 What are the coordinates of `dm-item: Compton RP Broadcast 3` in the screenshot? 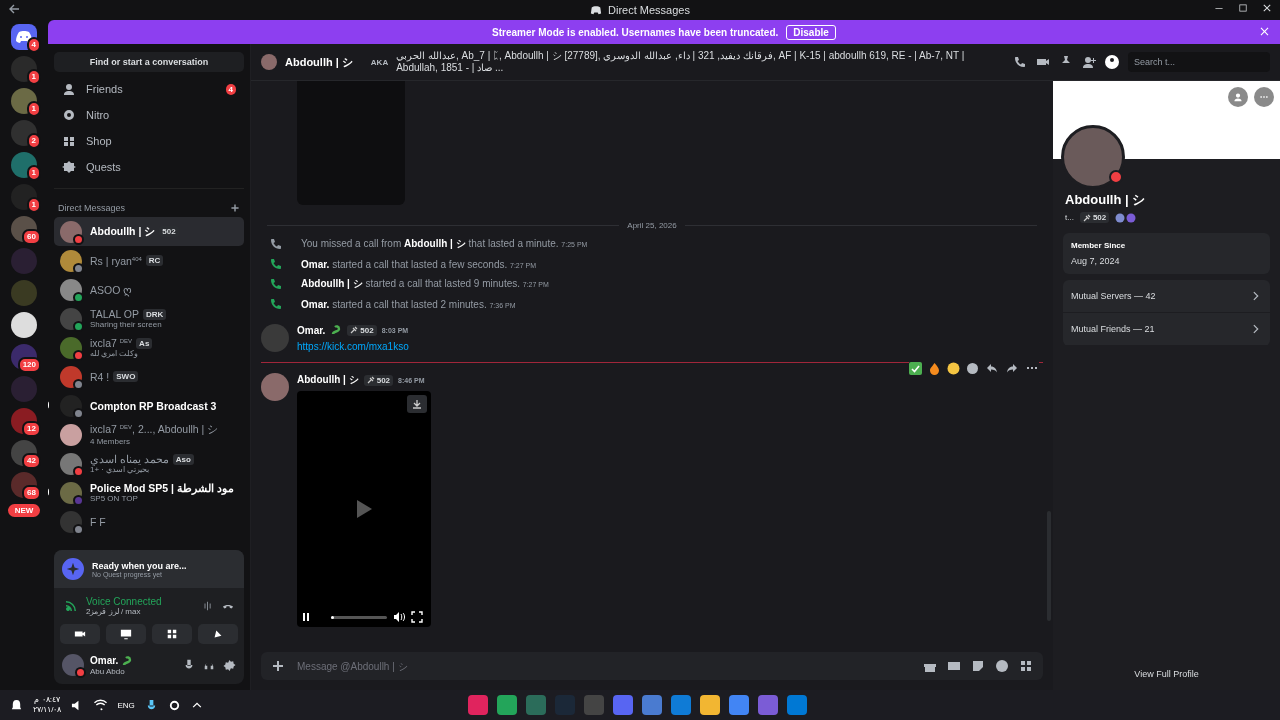 It's located at (149, 405).